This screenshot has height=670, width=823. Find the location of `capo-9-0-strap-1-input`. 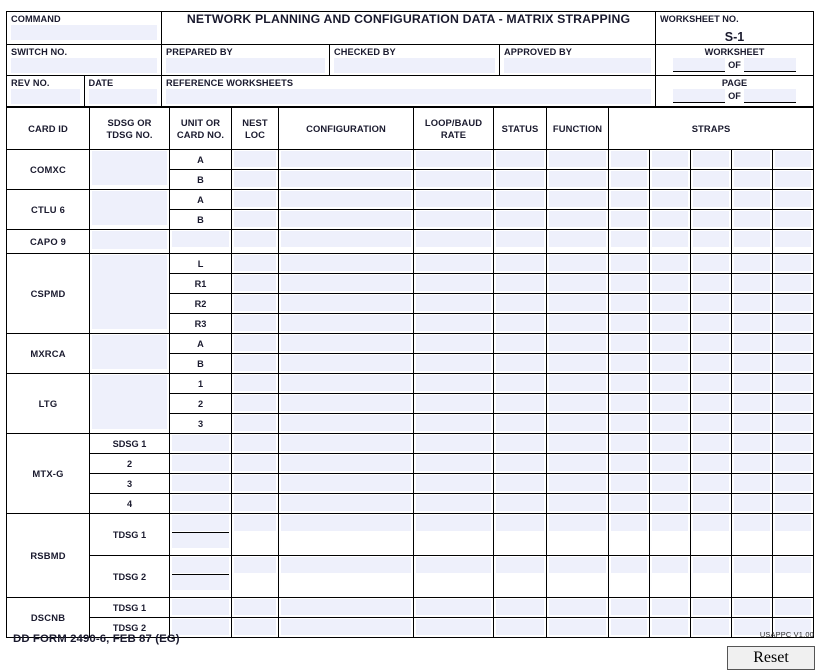

capo-9-0-strap-1-input is located at coordinates (629, 239).